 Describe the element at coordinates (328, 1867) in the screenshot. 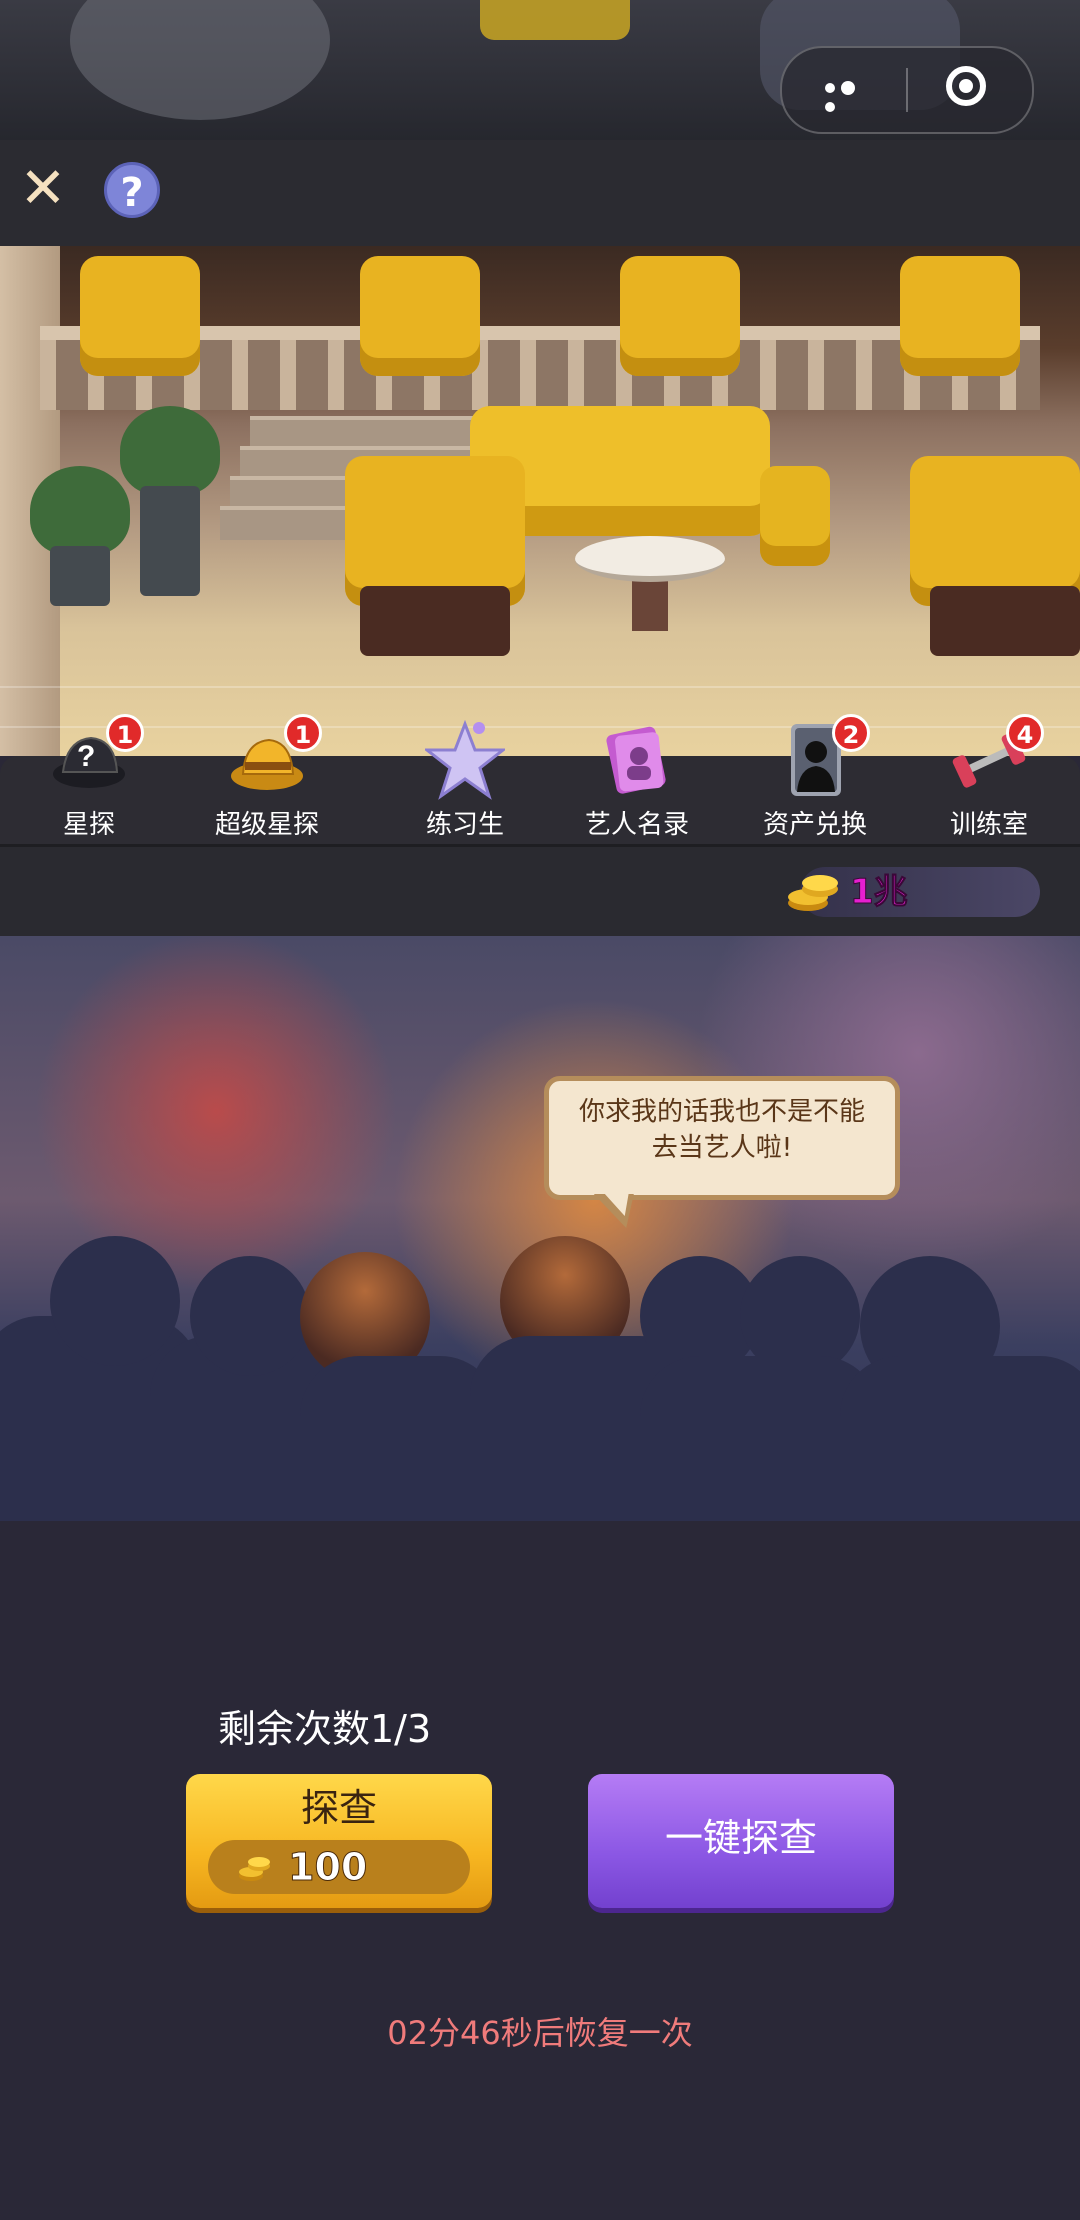

I see `probe-cost: 100` at that location.